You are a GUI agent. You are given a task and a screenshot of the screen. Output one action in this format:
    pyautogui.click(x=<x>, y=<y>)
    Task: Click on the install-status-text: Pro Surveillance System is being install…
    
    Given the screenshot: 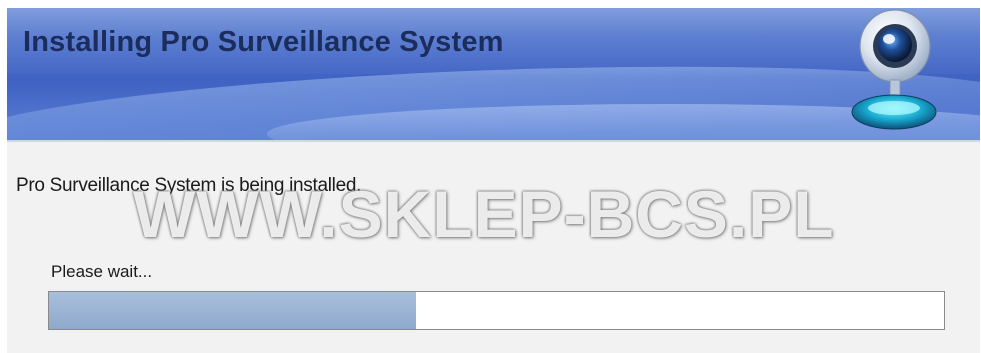 What is the action you would take?
    pyautogui.click(x=189, y=185)
    